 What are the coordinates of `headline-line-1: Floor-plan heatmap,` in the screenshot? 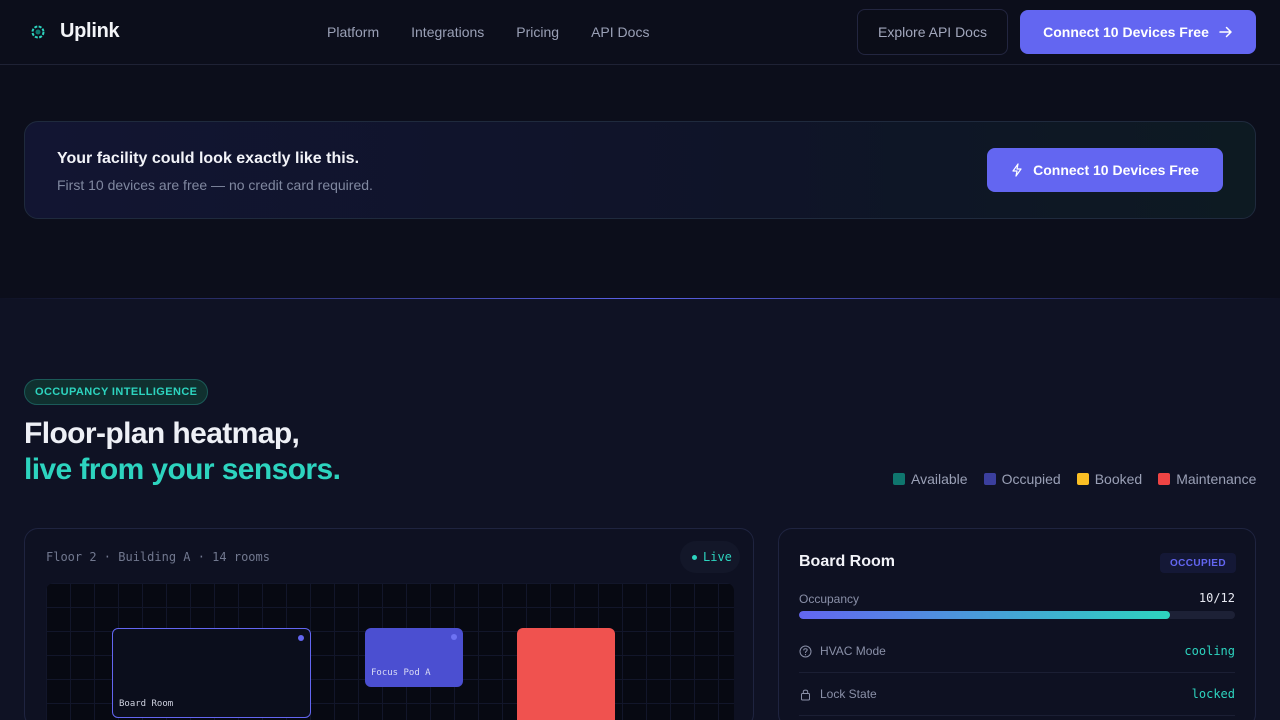 It's located at (162, 433).